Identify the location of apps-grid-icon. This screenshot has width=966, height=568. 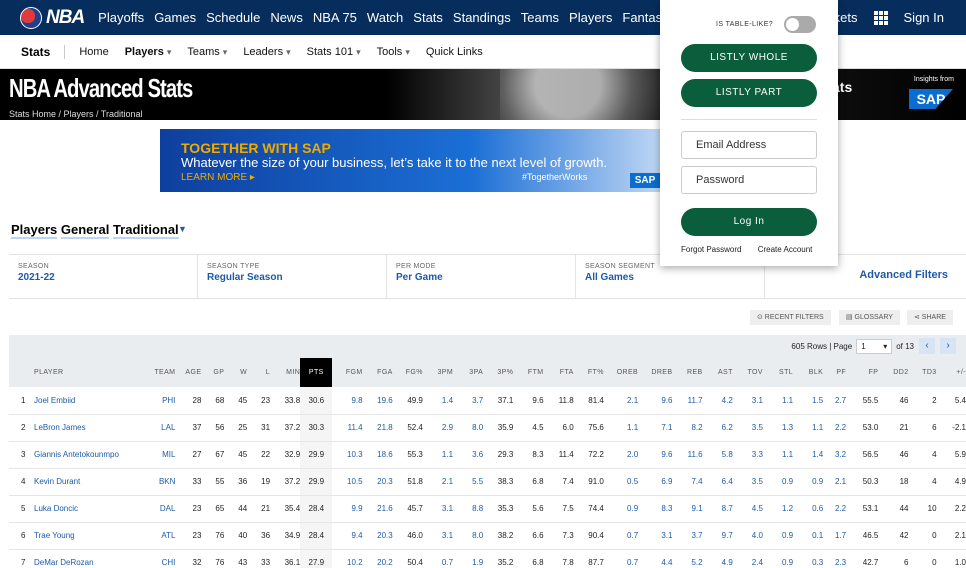
(880, 17).